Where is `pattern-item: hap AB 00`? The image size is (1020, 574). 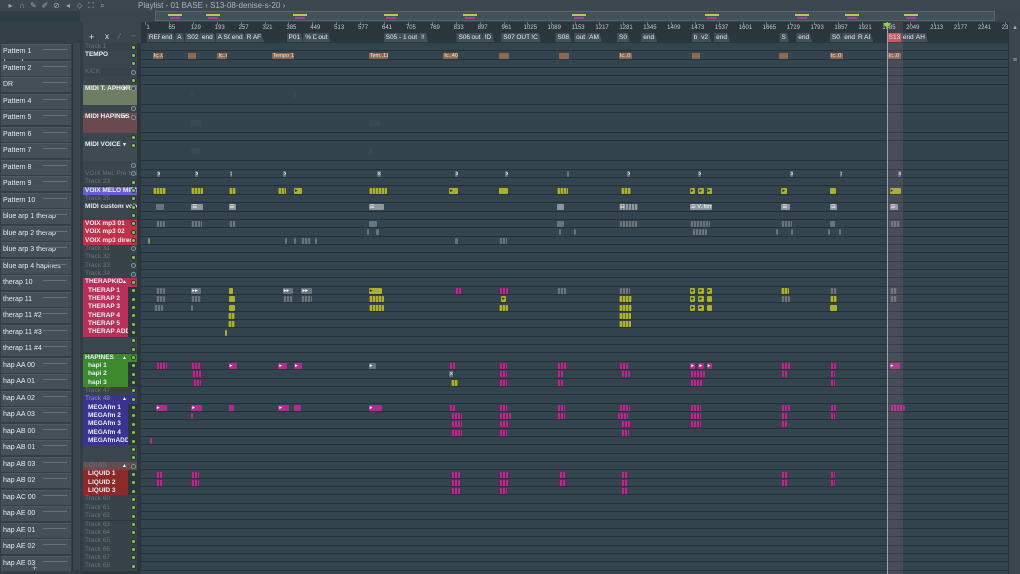
pattern-item: hap AB 00 is located at coordinates (36, 431).